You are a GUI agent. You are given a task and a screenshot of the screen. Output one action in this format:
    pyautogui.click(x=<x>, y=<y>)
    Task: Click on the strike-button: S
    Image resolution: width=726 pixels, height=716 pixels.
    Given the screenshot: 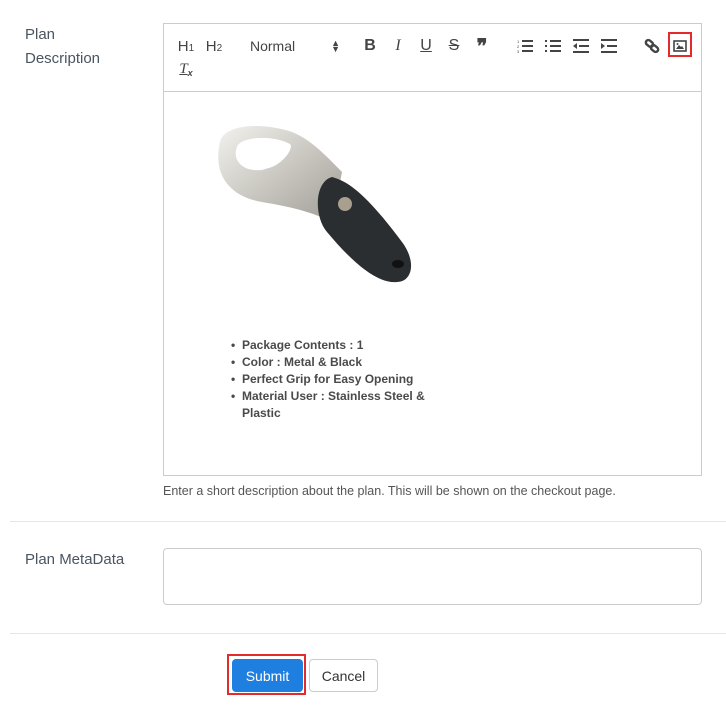 What is the action you would take?
    pyautogui.click(x=454, y=46)
    